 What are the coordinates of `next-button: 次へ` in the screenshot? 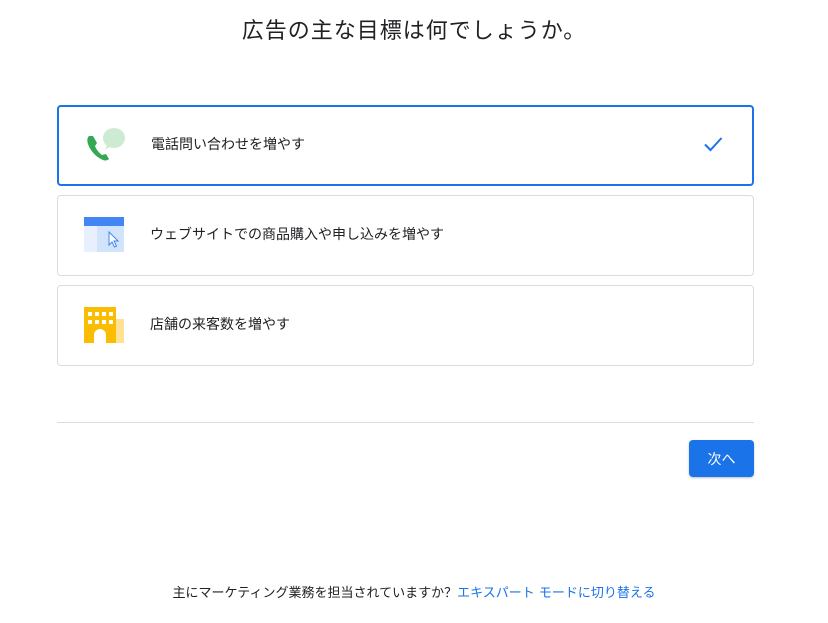 It's located at (721, 458).